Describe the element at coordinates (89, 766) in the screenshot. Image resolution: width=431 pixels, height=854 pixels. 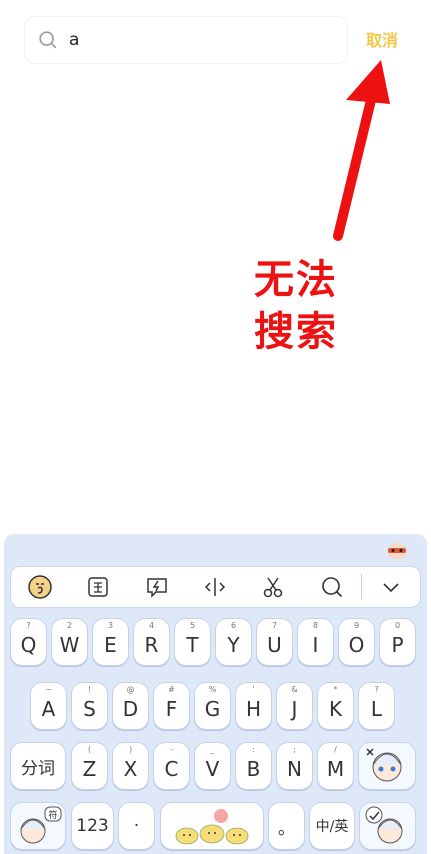
I see `key-z: (Z` at that location.